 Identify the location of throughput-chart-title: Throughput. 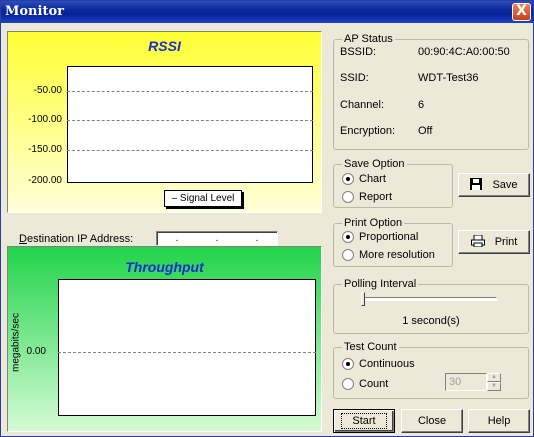
(164, 267).